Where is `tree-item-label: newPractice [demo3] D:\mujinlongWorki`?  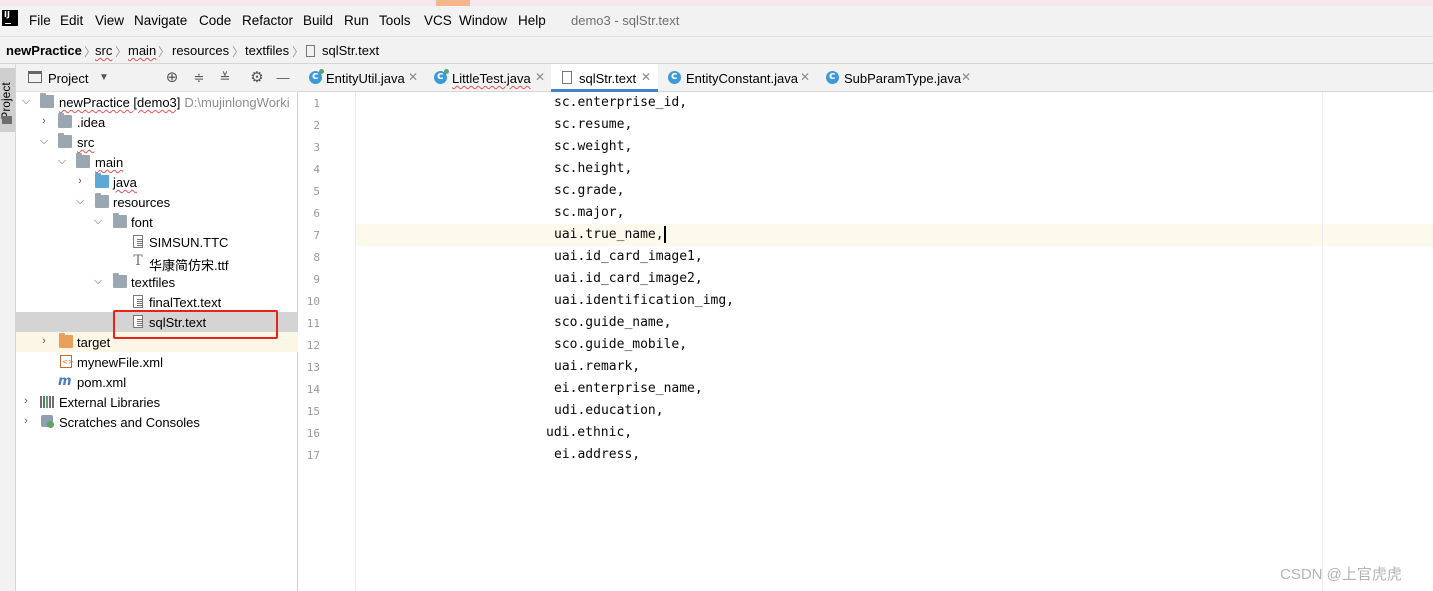
tree-item-label: newPractice [demo3] D:\mujinlongWorki is located at coordinates (174, 102).